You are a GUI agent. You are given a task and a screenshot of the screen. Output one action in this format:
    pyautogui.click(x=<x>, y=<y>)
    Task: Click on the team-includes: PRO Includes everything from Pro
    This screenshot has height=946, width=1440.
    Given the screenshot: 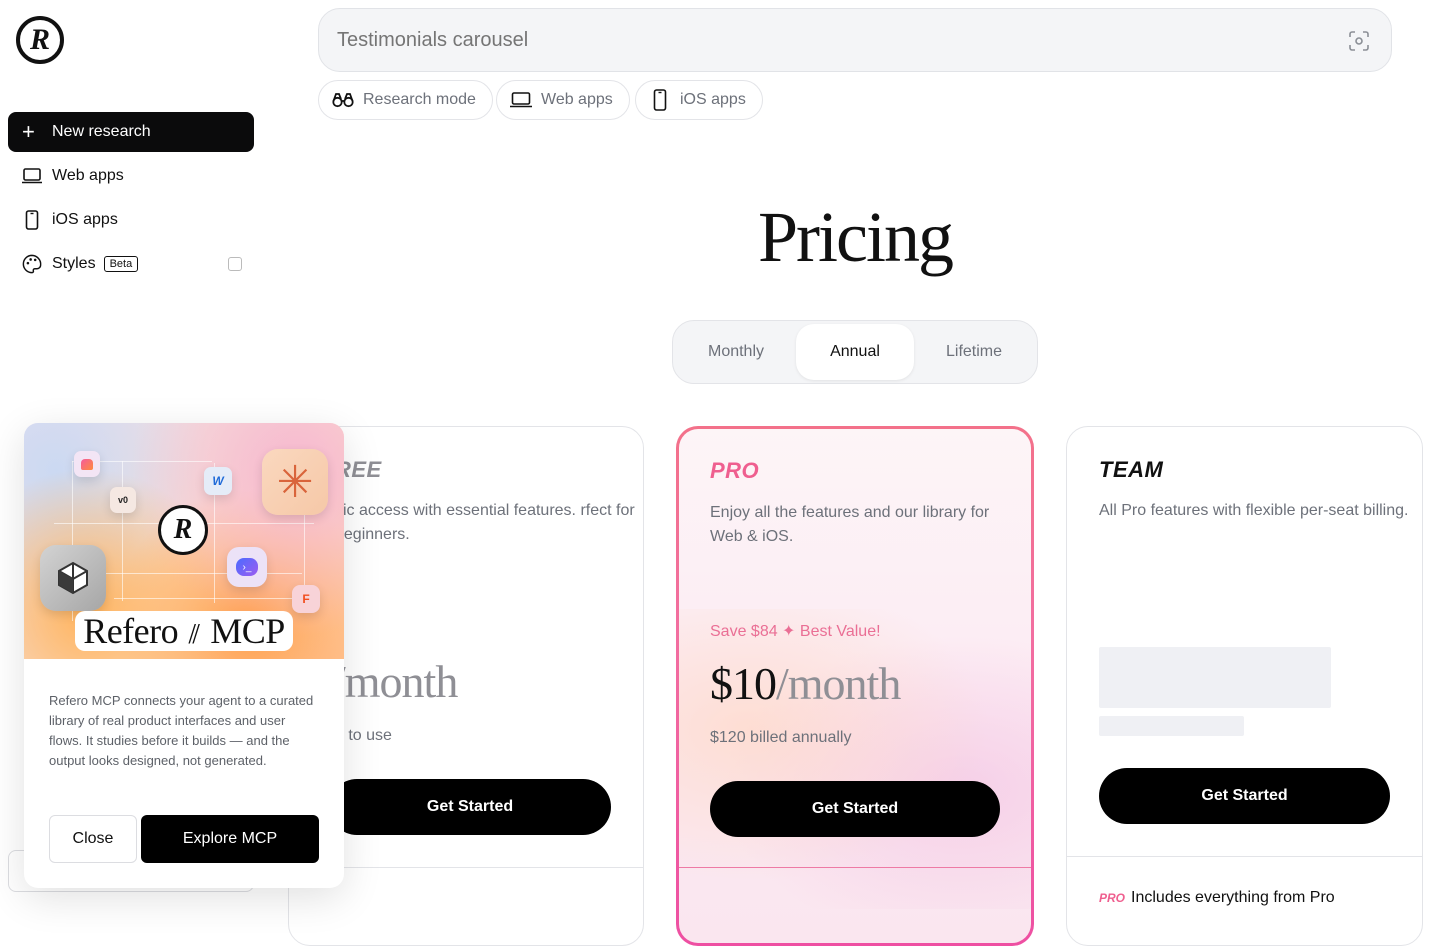 What is the action you would take?
    pyautogui.click(x=1217, y=898)
    